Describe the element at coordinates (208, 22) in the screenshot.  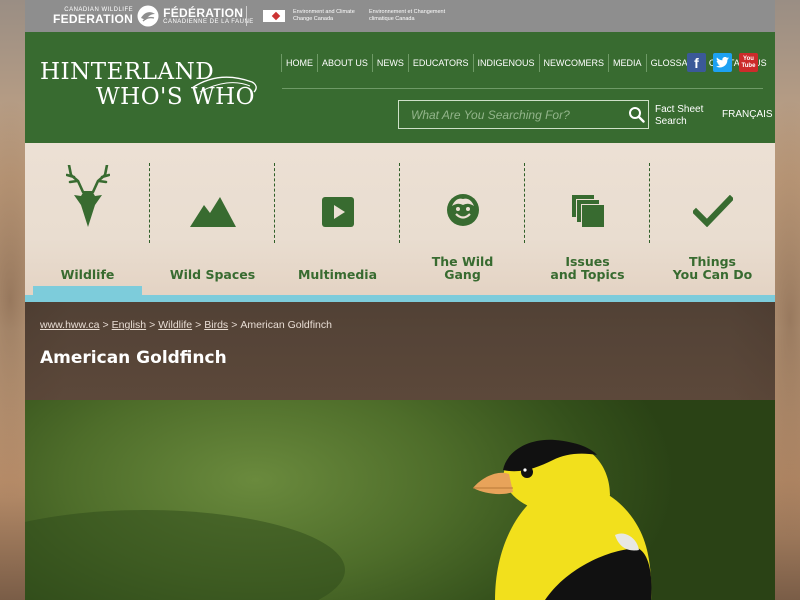
I see `fcf-small-text: CANADIENNE DE LA FAUNE` at that location.